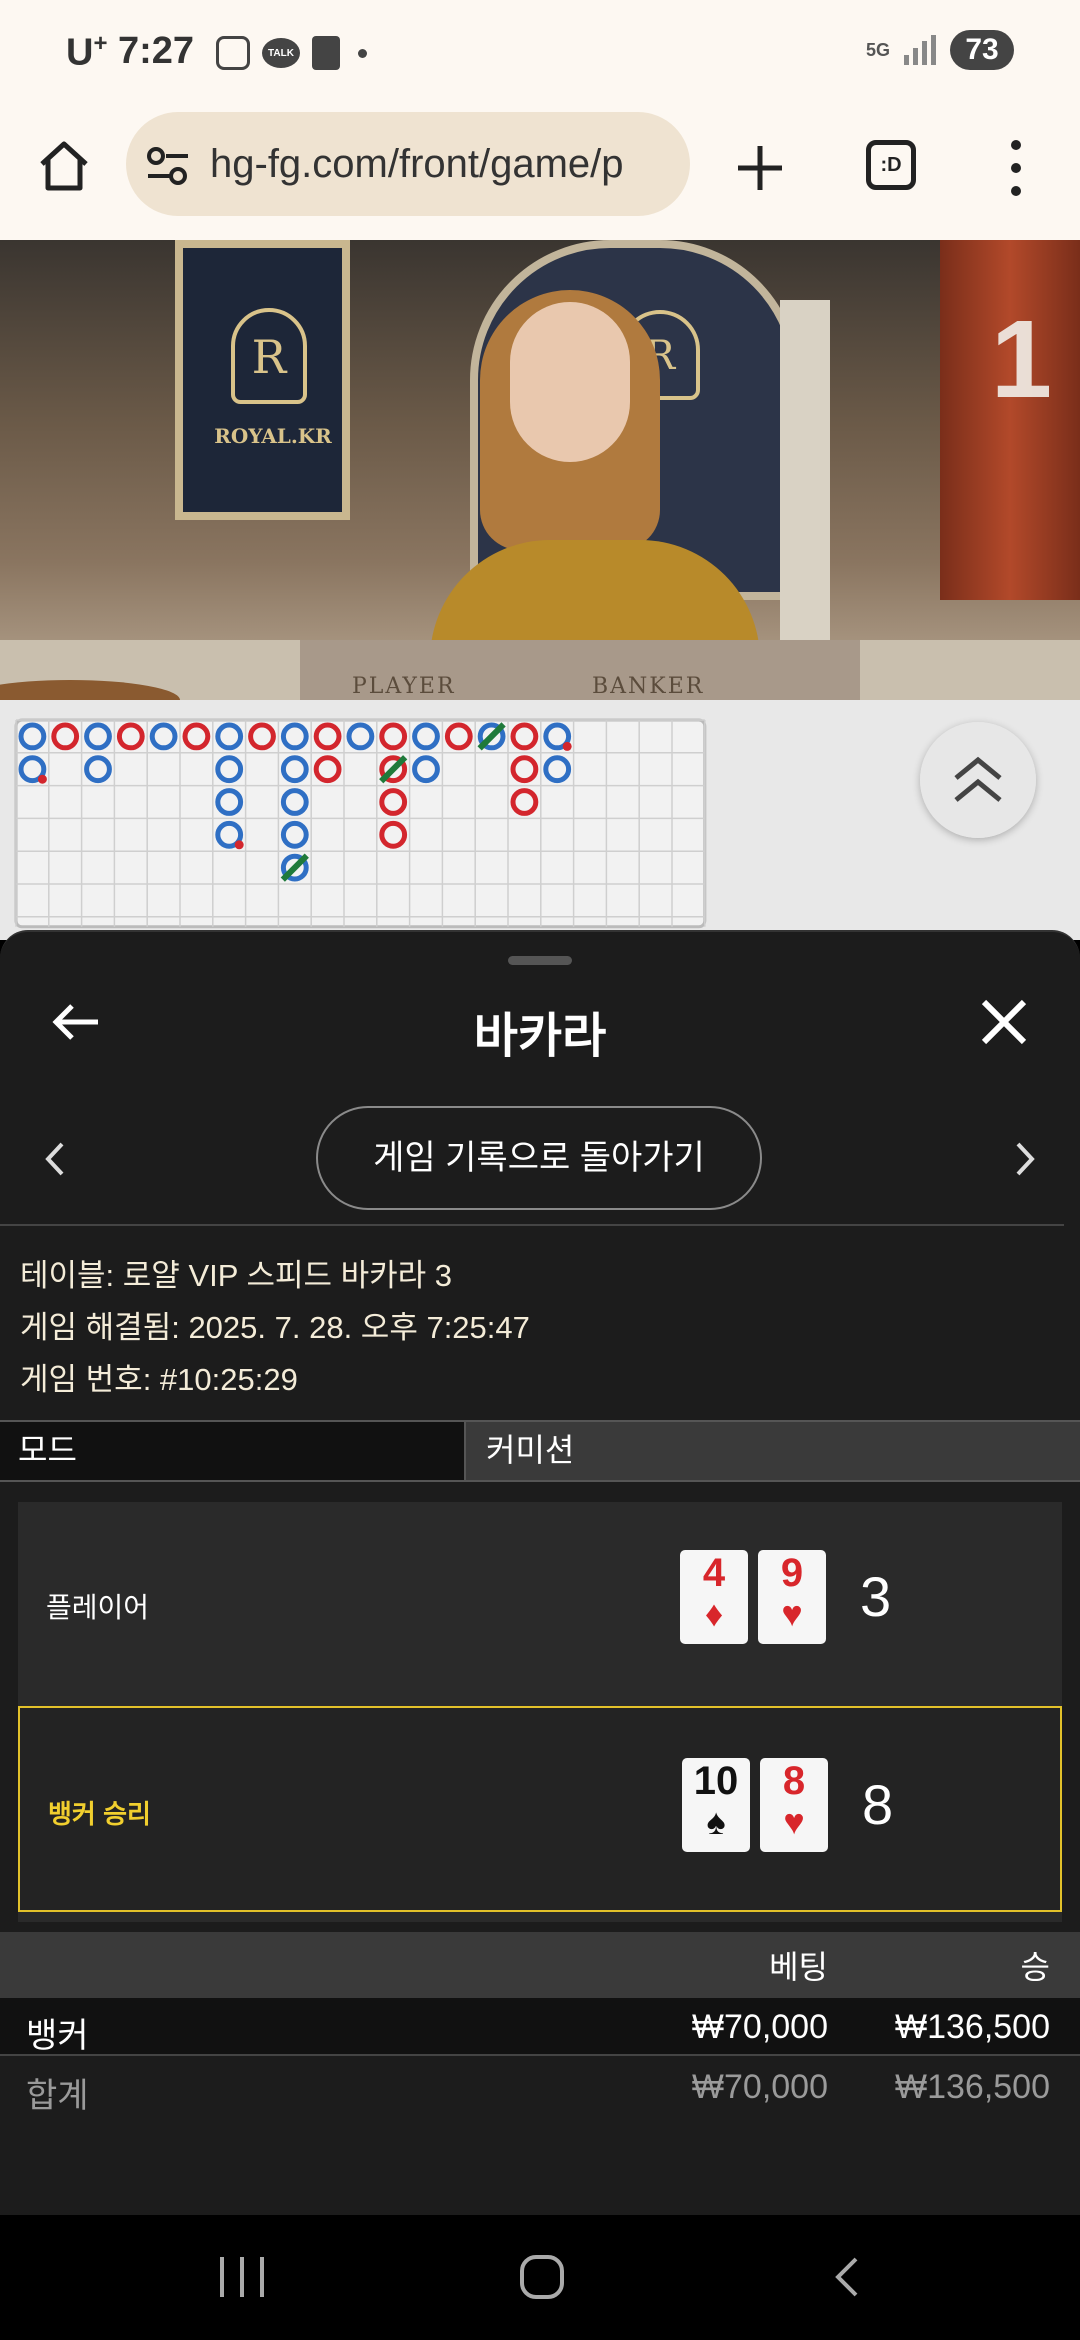  I want to click on win-column-header: 승, so click(1035, 1967).